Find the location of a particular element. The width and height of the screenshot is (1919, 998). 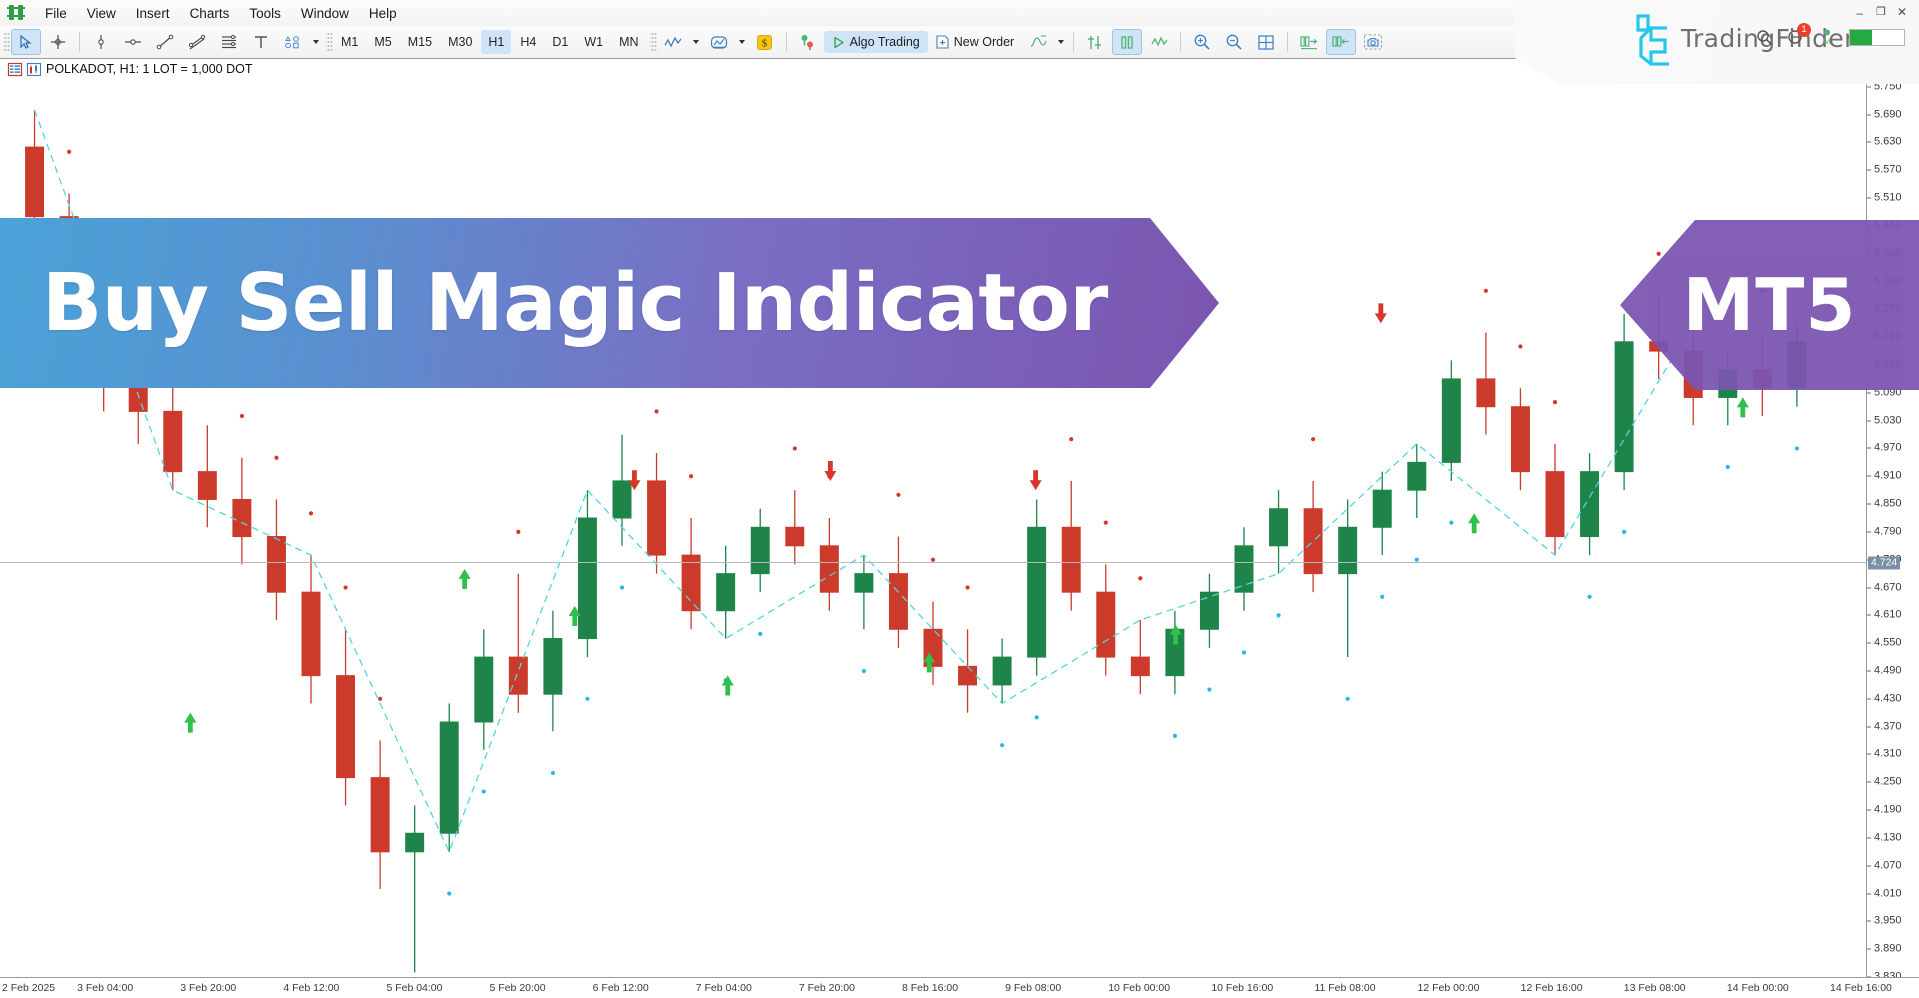

tile-windows-icon is located at coordinates (1266, 42).